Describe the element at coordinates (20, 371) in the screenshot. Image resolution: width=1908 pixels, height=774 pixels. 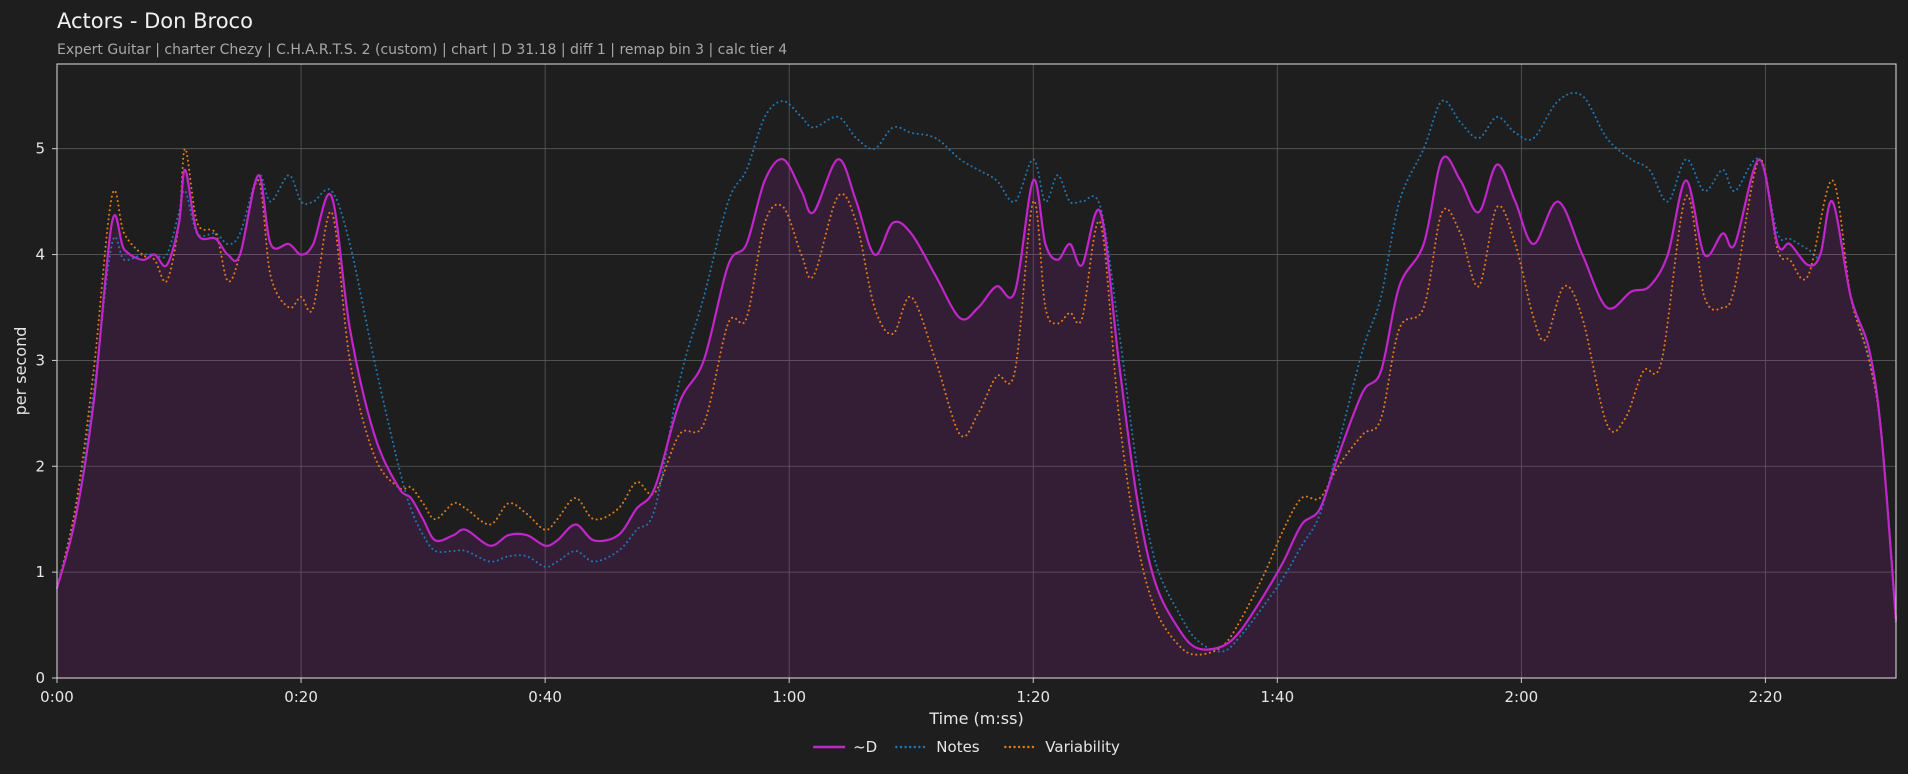
I see `y-axis-label: per second` at that location.